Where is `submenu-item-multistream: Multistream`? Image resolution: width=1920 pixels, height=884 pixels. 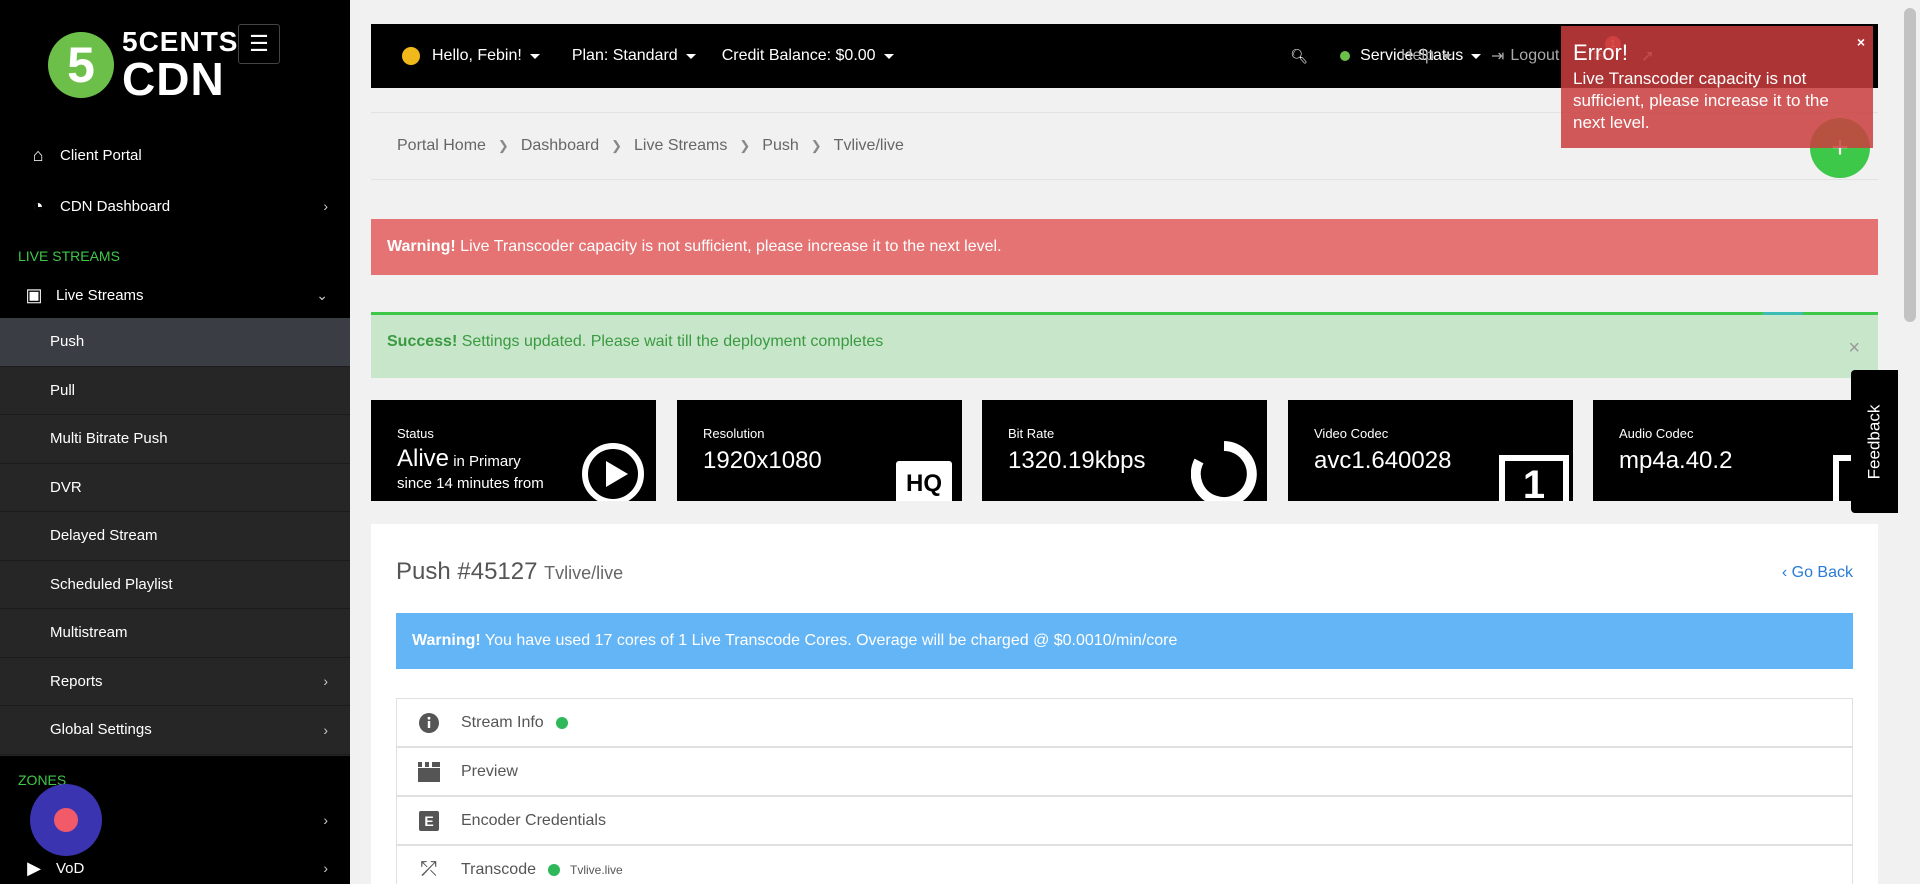 submenu-item-multistream: Multistream is located at coordinates (175, 633).